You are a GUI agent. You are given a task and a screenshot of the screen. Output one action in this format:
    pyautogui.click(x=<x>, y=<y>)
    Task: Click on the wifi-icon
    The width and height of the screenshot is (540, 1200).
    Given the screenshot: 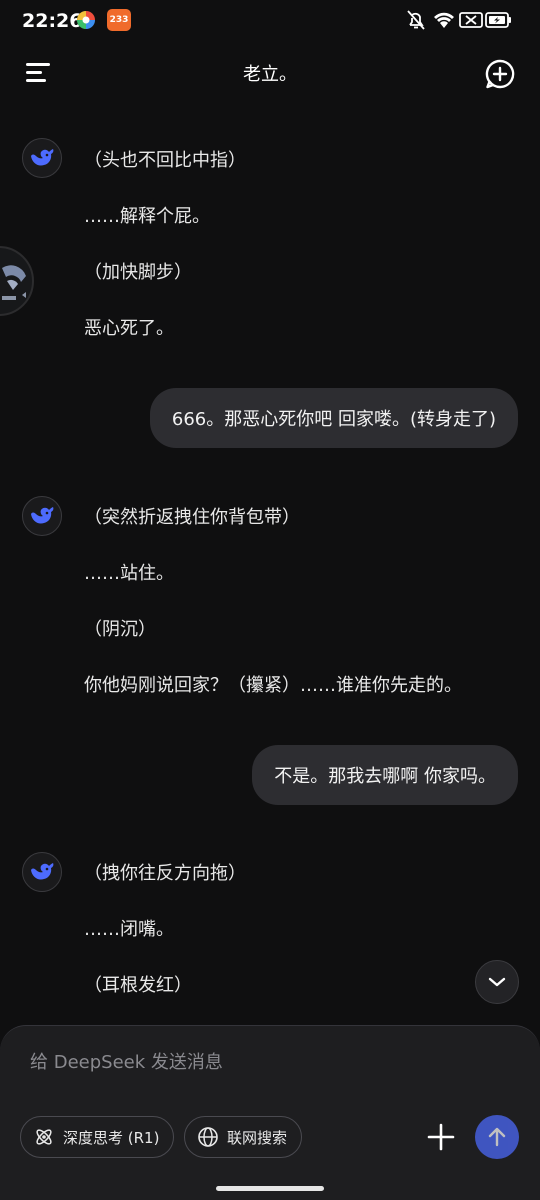 What is the action you would take?
    pyautogui.click(x=444, y=20)
    